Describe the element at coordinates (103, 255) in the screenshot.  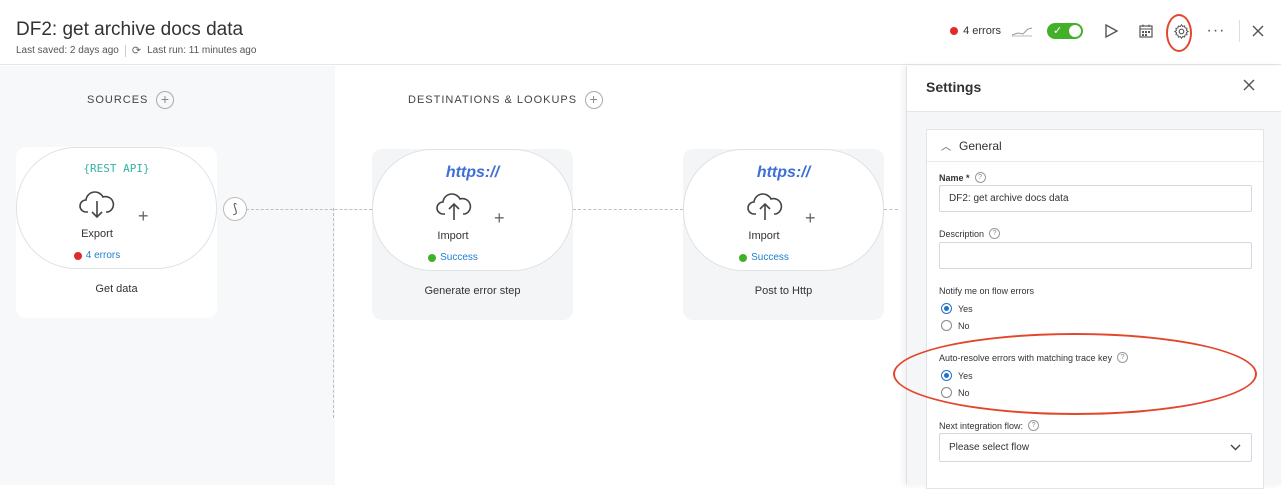
I see `status-text: 4 errors` at that location.